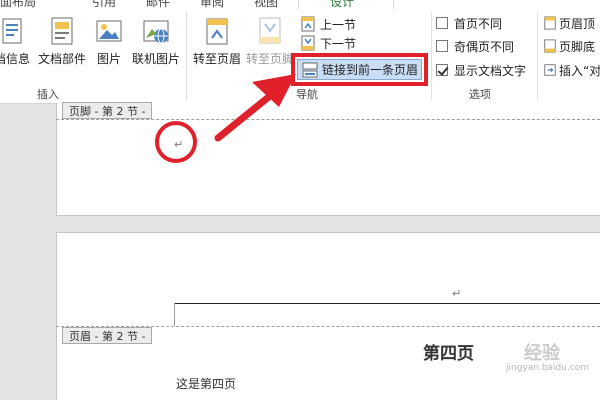 Image resolution: width=600 pixels, height=400 pixels. I want to click on link-to-previous-button: 链接到前一条页眉, so click(359, 69).